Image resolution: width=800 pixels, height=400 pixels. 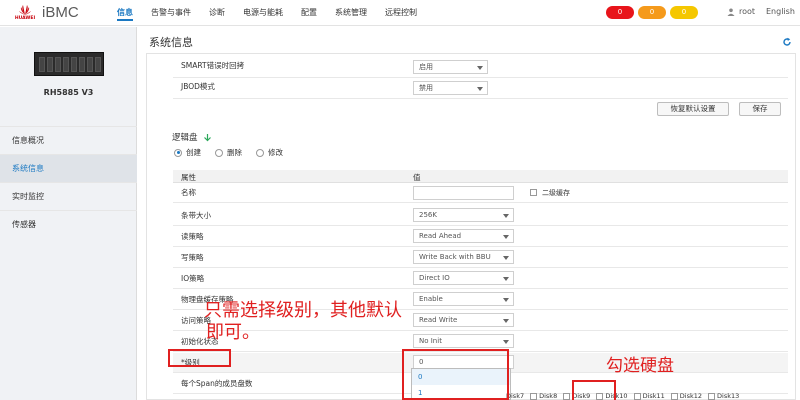 I want to click on col-header-value: 值, so click(x=417, y=177).